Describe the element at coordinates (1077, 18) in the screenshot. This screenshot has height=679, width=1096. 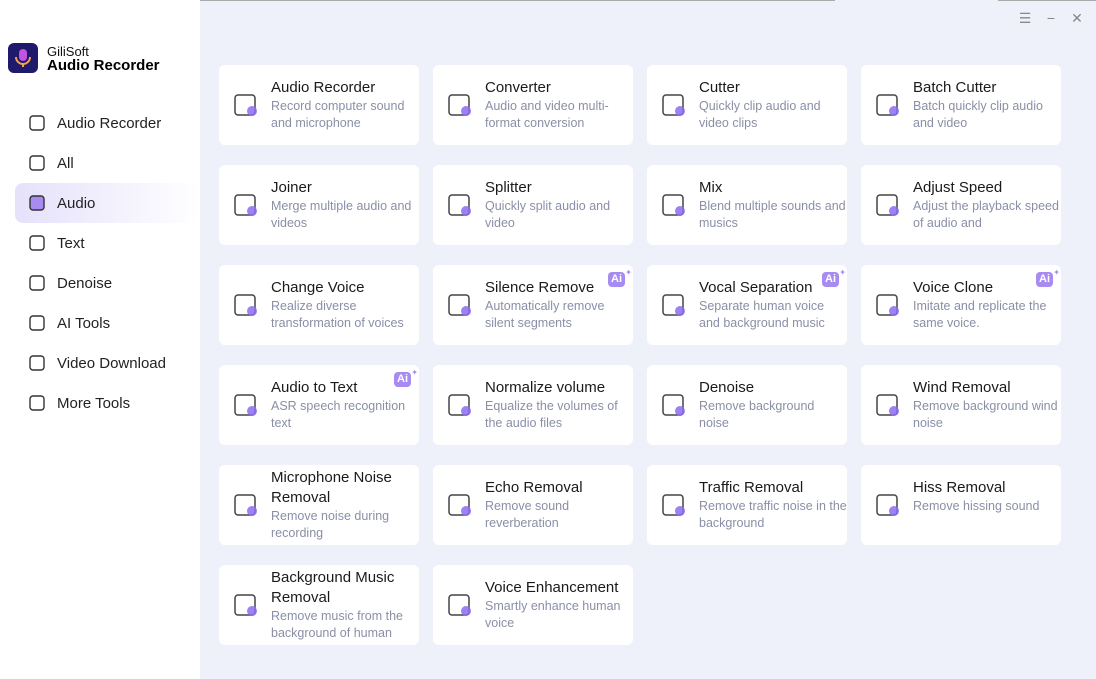
I see `close-icon: ✕` at that location.